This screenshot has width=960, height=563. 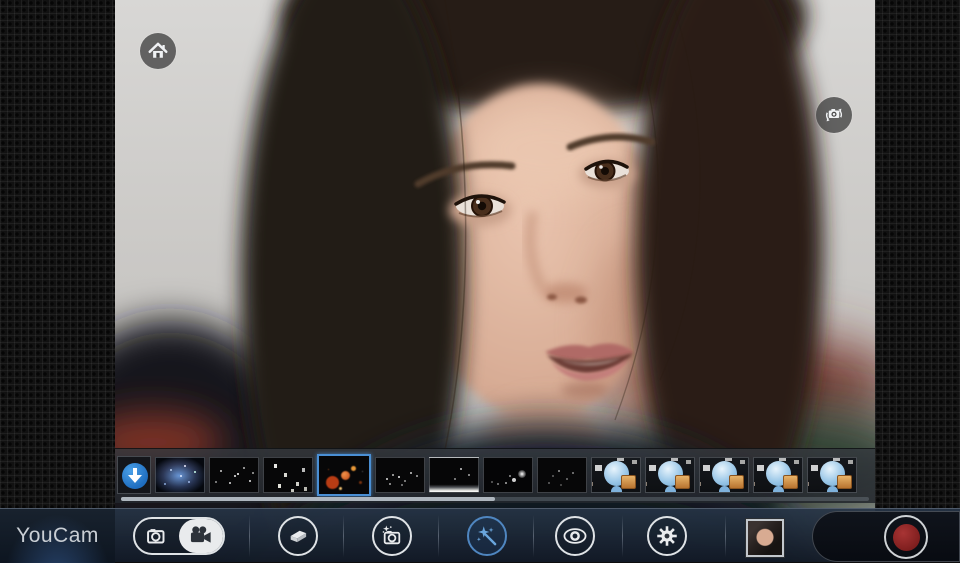 I want to click on home-button, so click(x=158, y=51).